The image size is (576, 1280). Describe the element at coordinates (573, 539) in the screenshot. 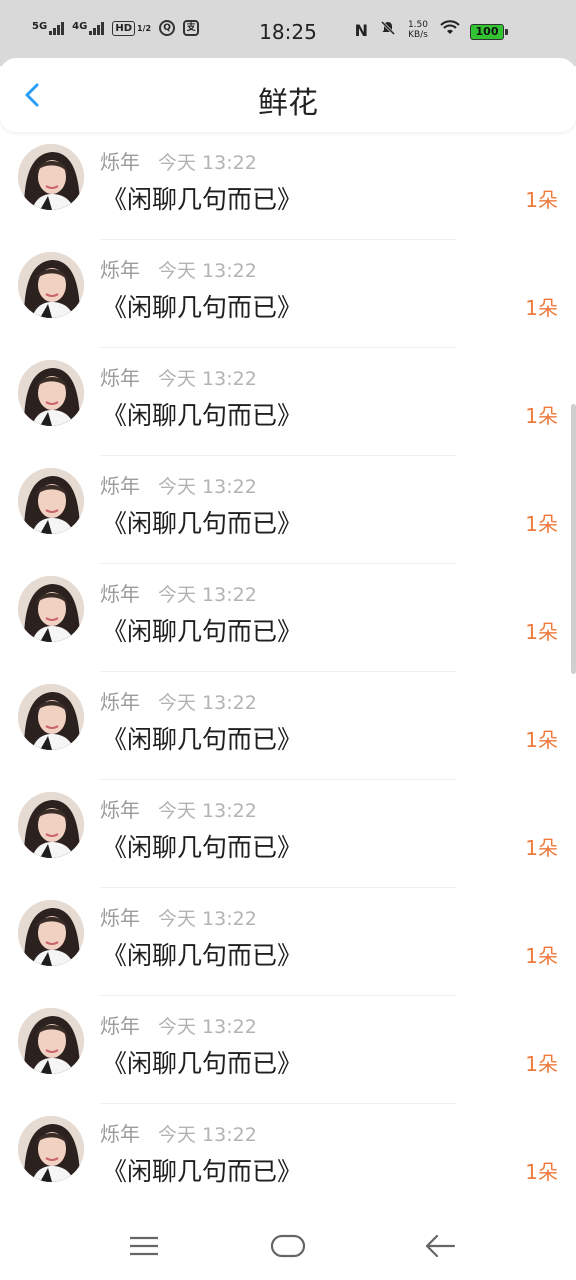

I see `scrollbar` at that location.